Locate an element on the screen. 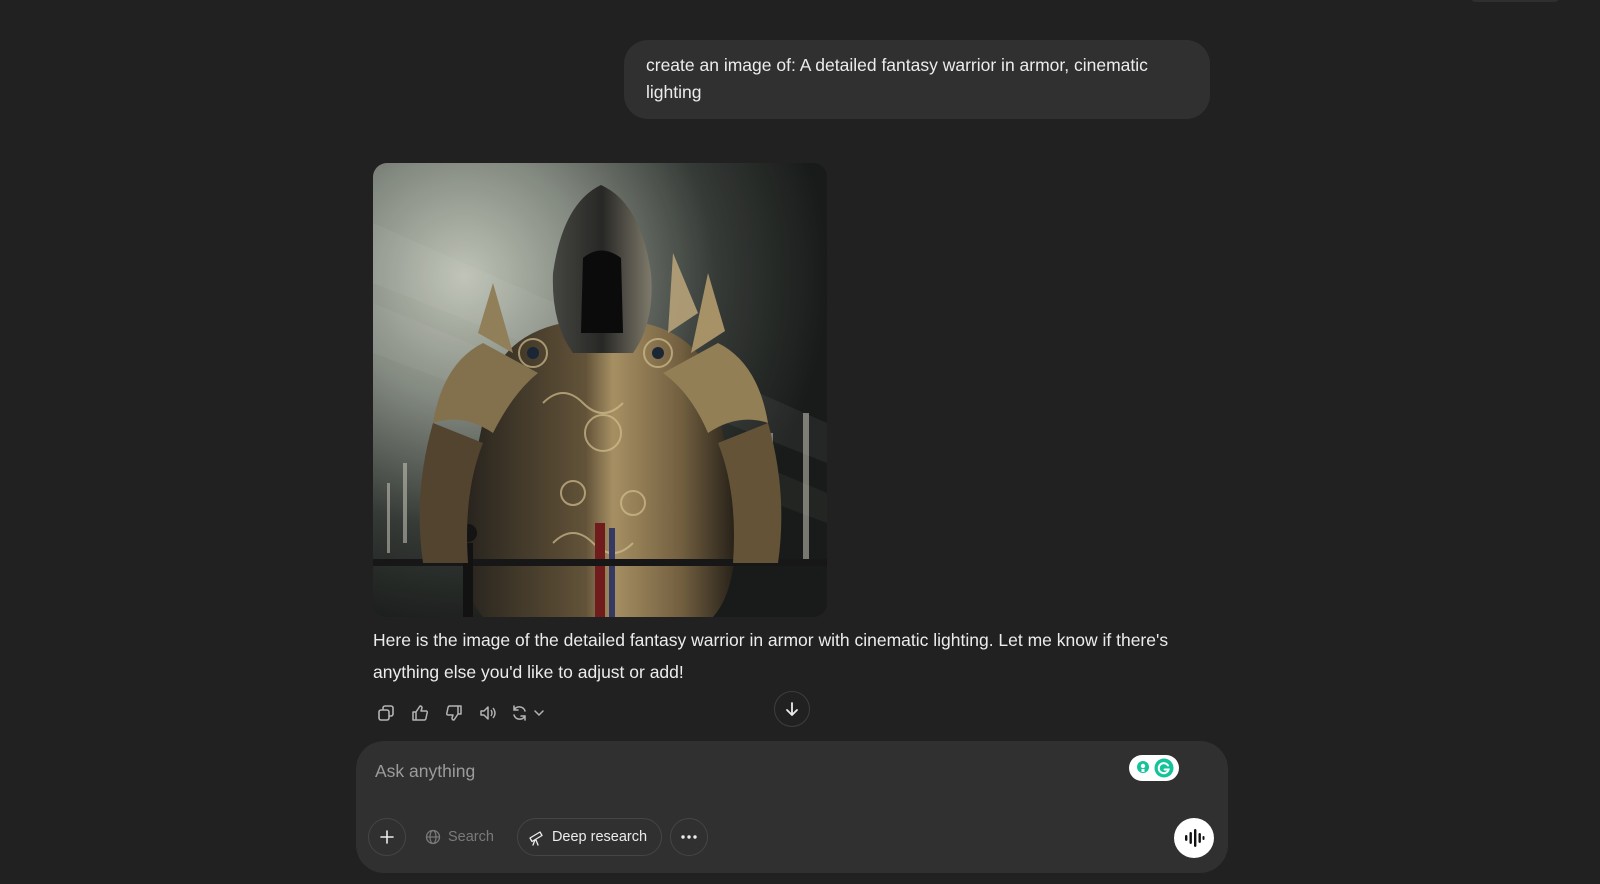  prompt-input is located at coordinates (725, 771).